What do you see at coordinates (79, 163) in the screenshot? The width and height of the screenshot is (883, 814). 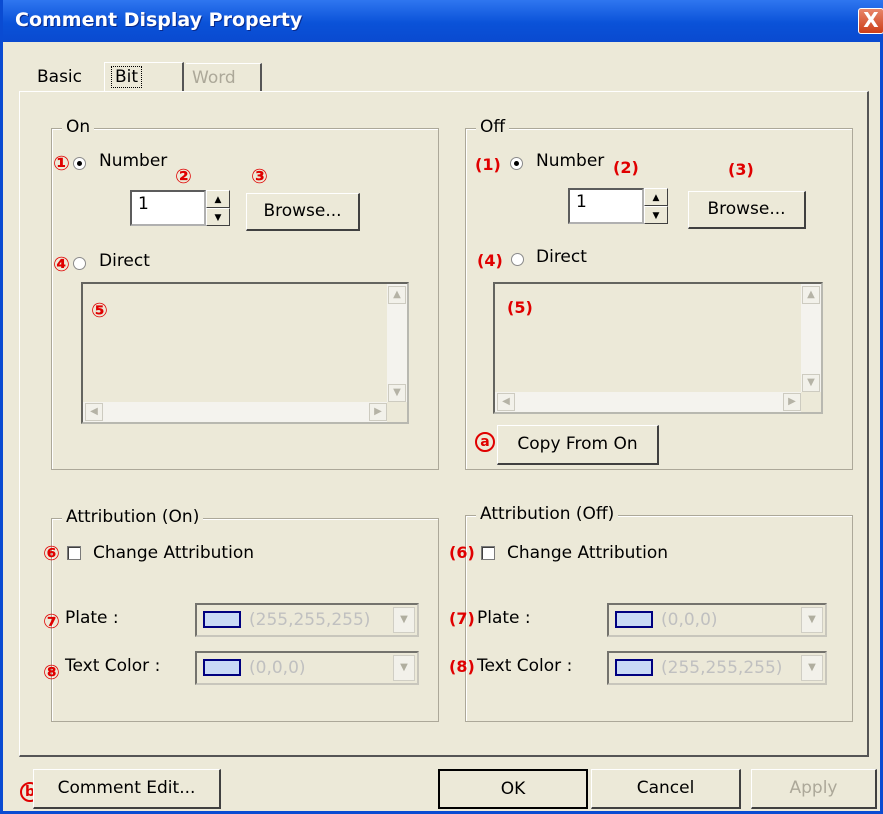 I see `on-number-radio` at bounding box center [79, 163].